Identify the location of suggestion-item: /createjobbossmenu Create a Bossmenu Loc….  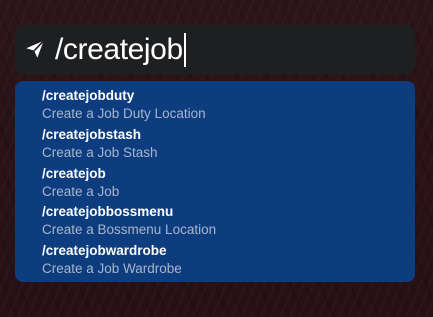
(228, 222).